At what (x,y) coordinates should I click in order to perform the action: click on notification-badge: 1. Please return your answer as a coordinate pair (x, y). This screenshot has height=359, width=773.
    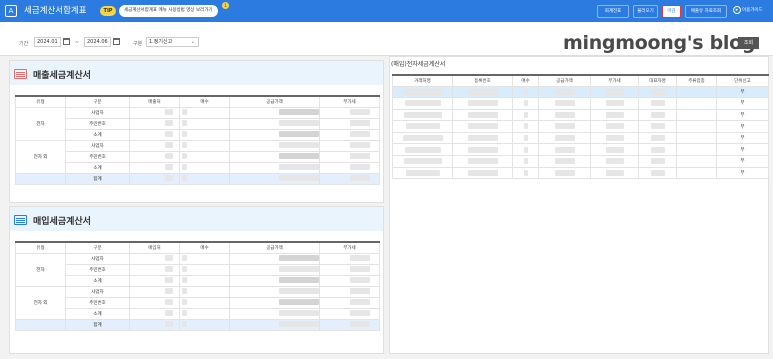
    Looking at the image, I should click on (225, 5).